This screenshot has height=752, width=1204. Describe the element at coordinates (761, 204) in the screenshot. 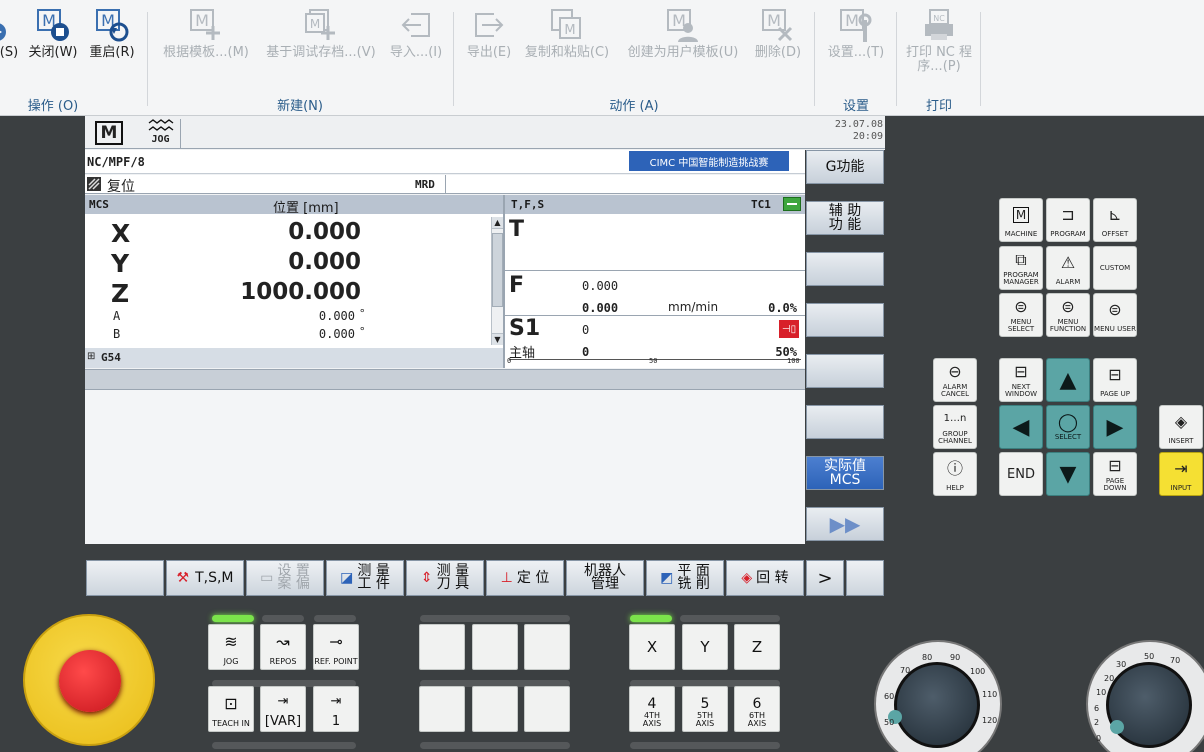

I see `tool-change: TC1` at that location.